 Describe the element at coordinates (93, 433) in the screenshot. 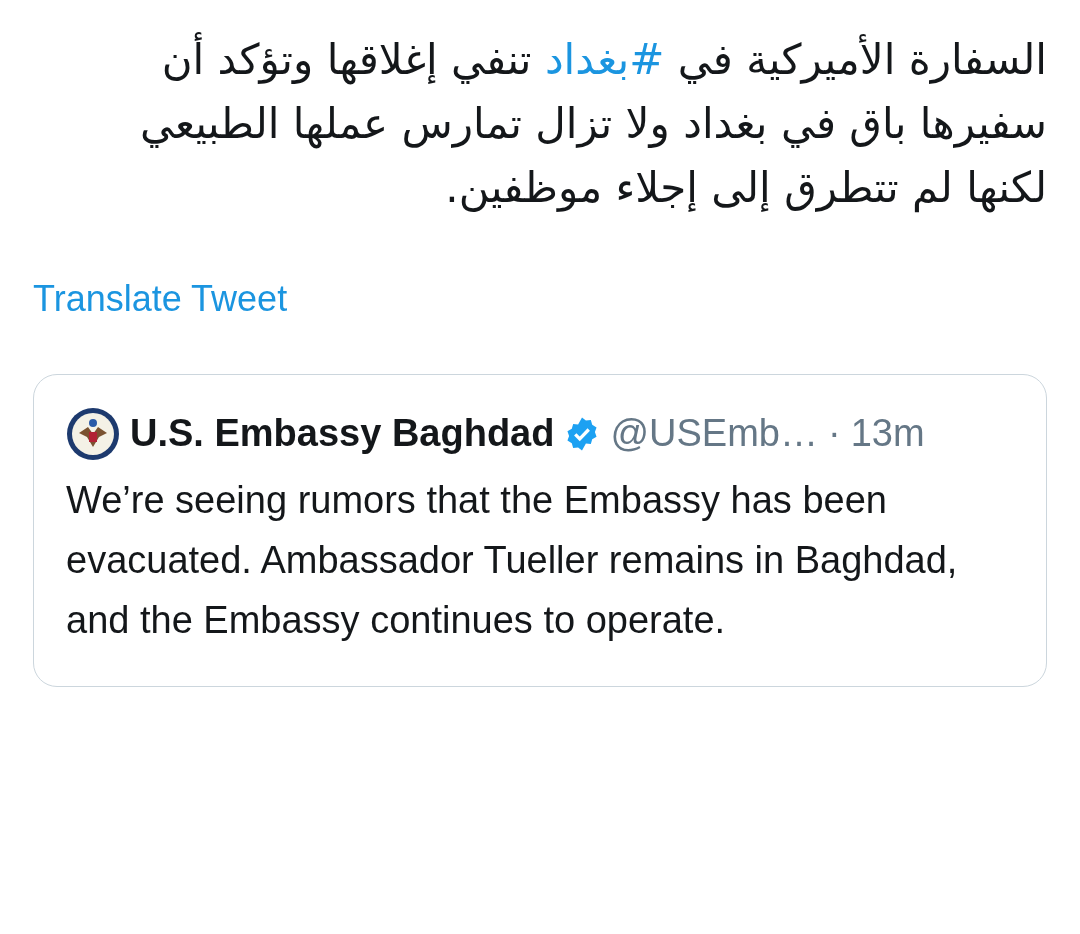

I see `avatar-icon` at that location.